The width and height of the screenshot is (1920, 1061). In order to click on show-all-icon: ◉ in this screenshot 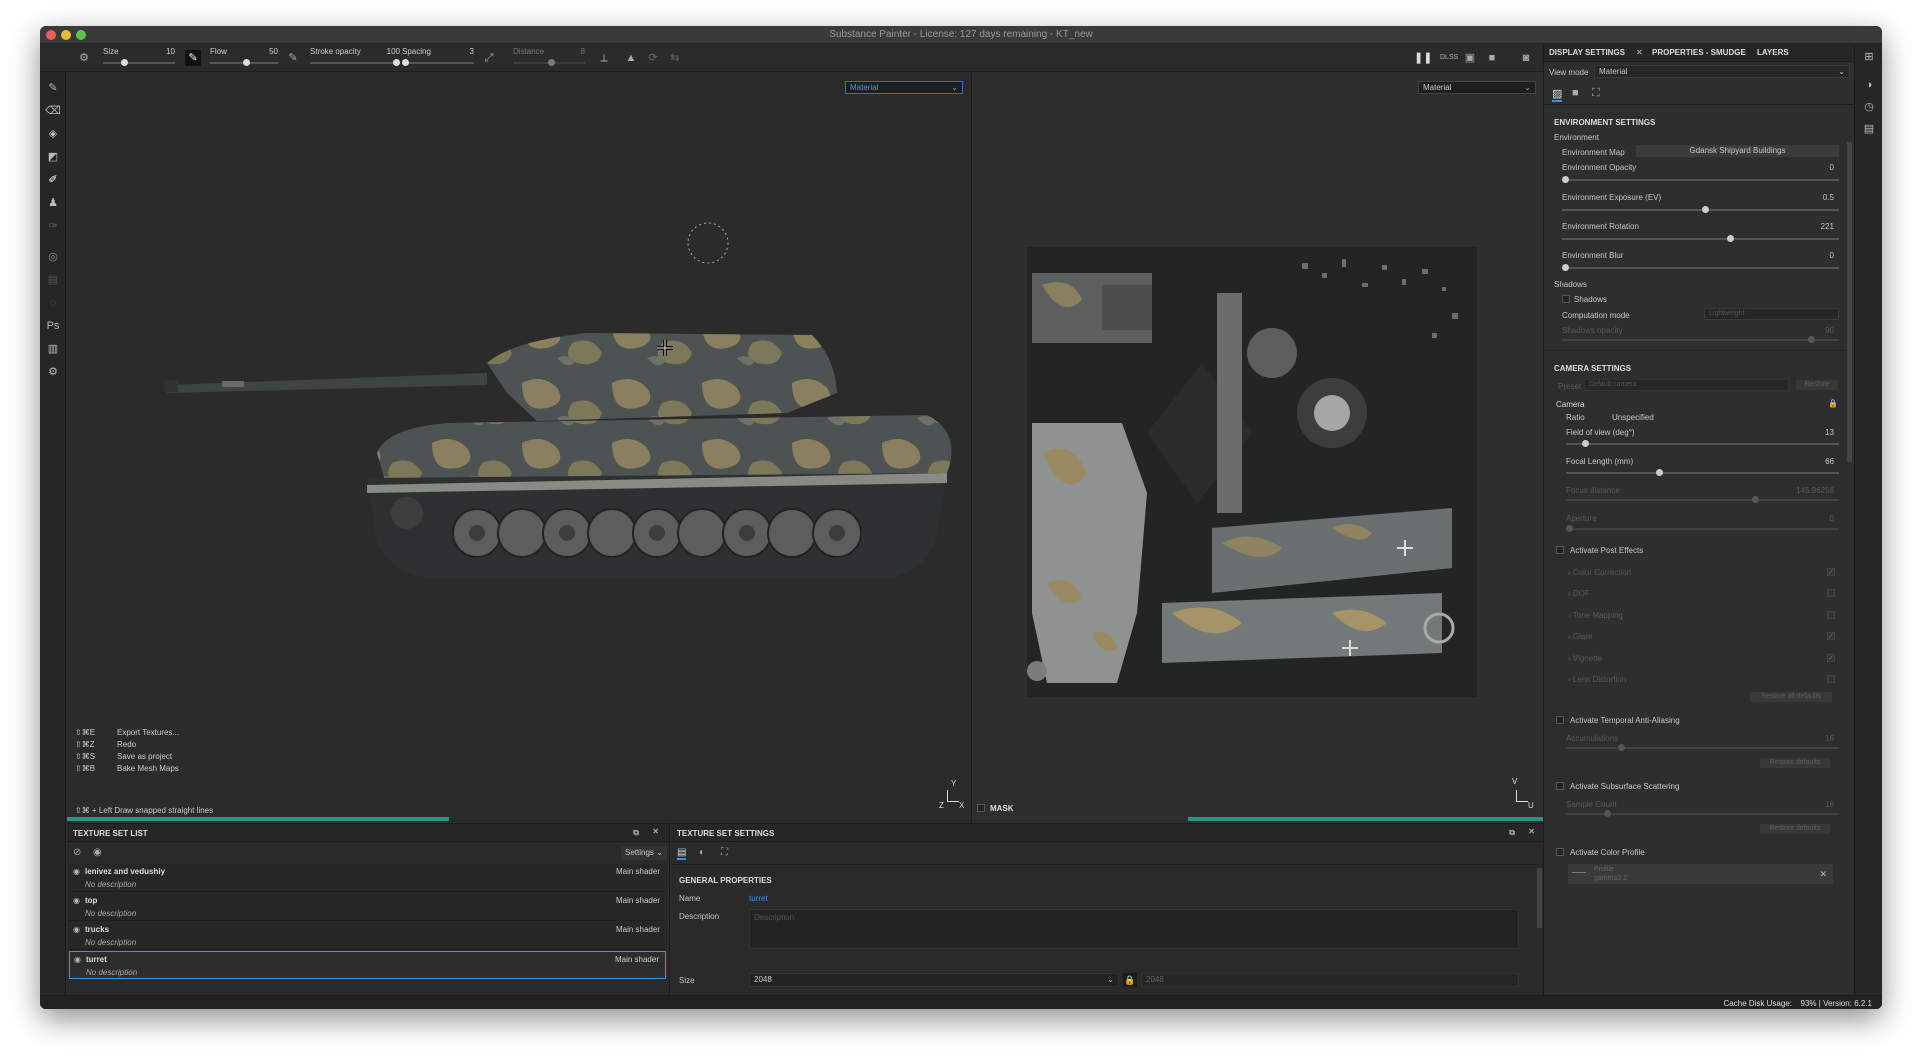, I will do `click(97, 852)`.